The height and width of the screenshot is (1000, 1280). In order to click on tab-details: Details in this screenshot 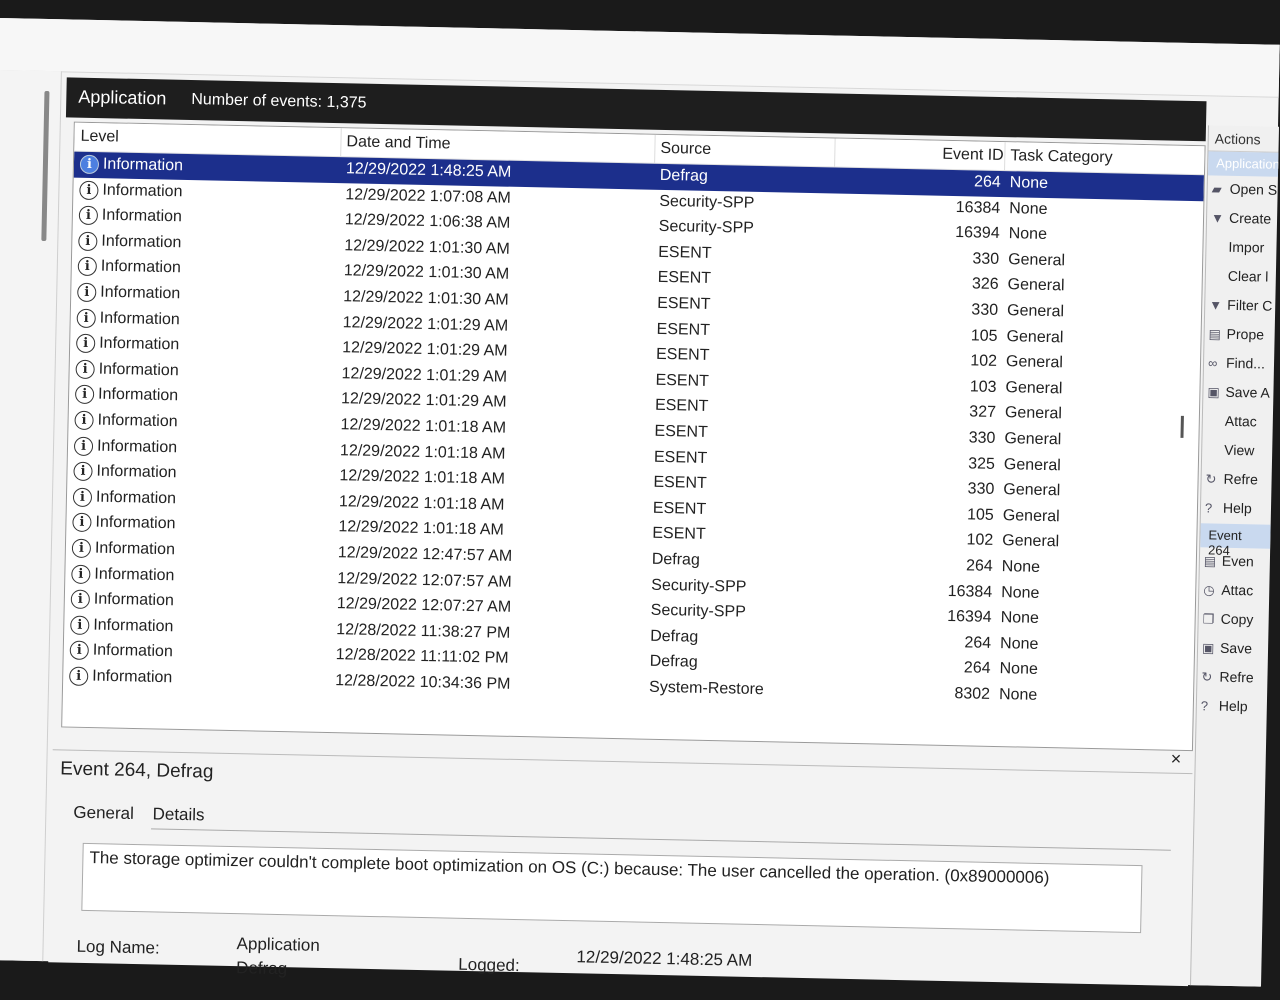, I will do `click(178, 814)`.